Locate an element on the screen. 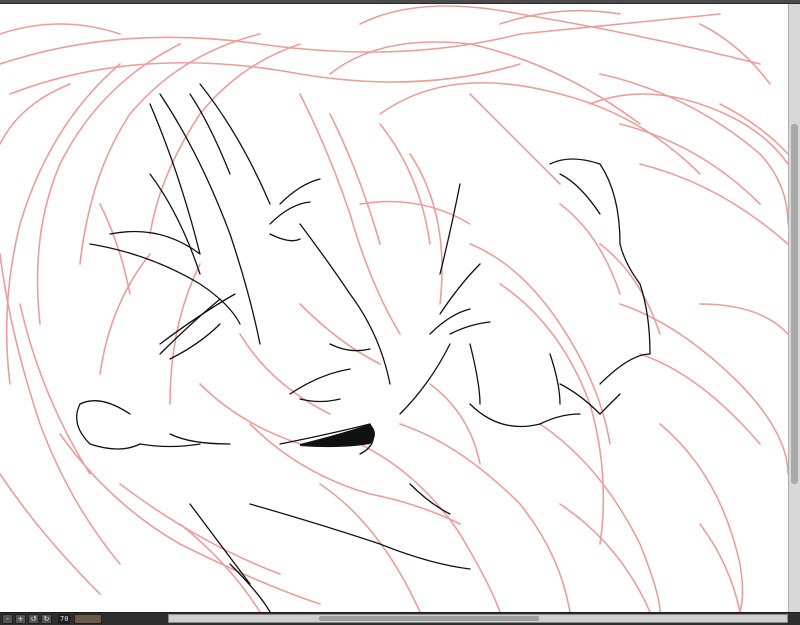  vertical-scroll-thumb is located at coordinates (794, 304).